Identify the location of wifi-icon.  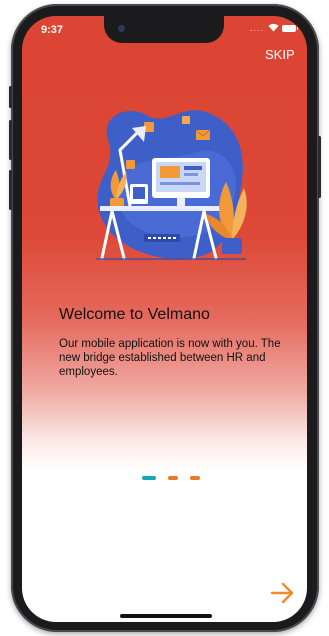
(273, 27).